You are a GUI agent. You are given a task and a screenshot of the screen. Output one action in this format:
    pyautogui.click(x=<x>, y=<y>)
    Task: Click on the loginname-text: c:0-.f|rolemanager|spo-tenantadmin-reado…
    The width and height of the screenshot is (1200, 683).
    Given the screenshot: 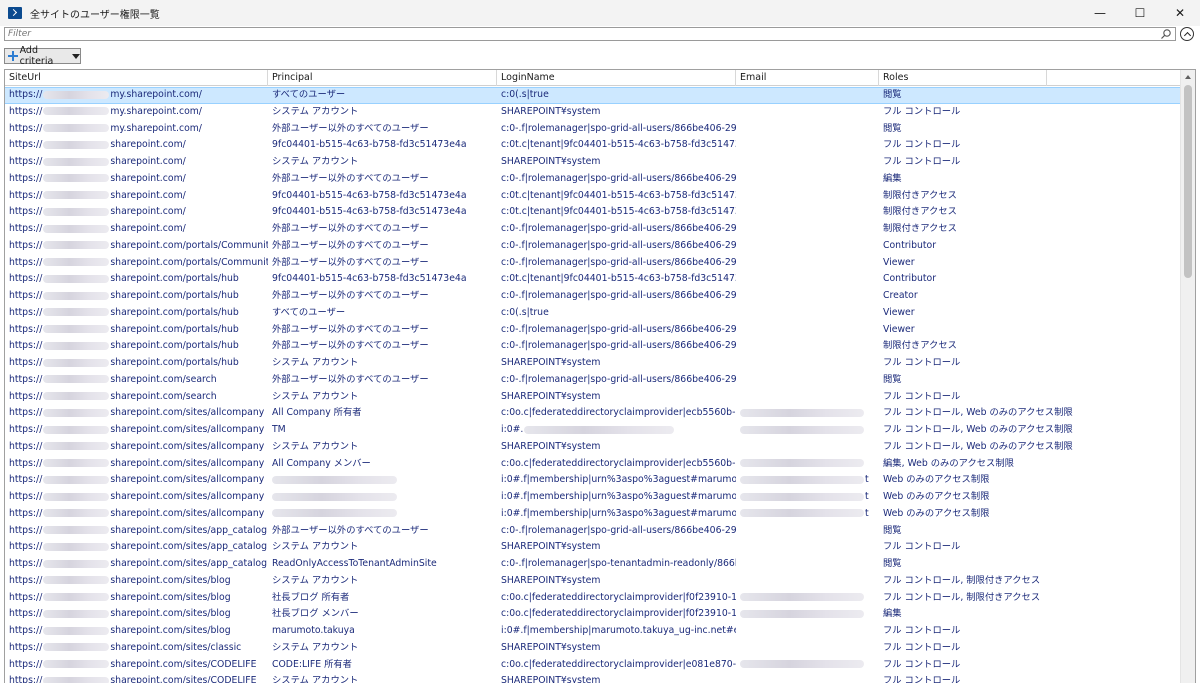 What is the action you would take?
    pyautogui.click(x=618, y=563)
    